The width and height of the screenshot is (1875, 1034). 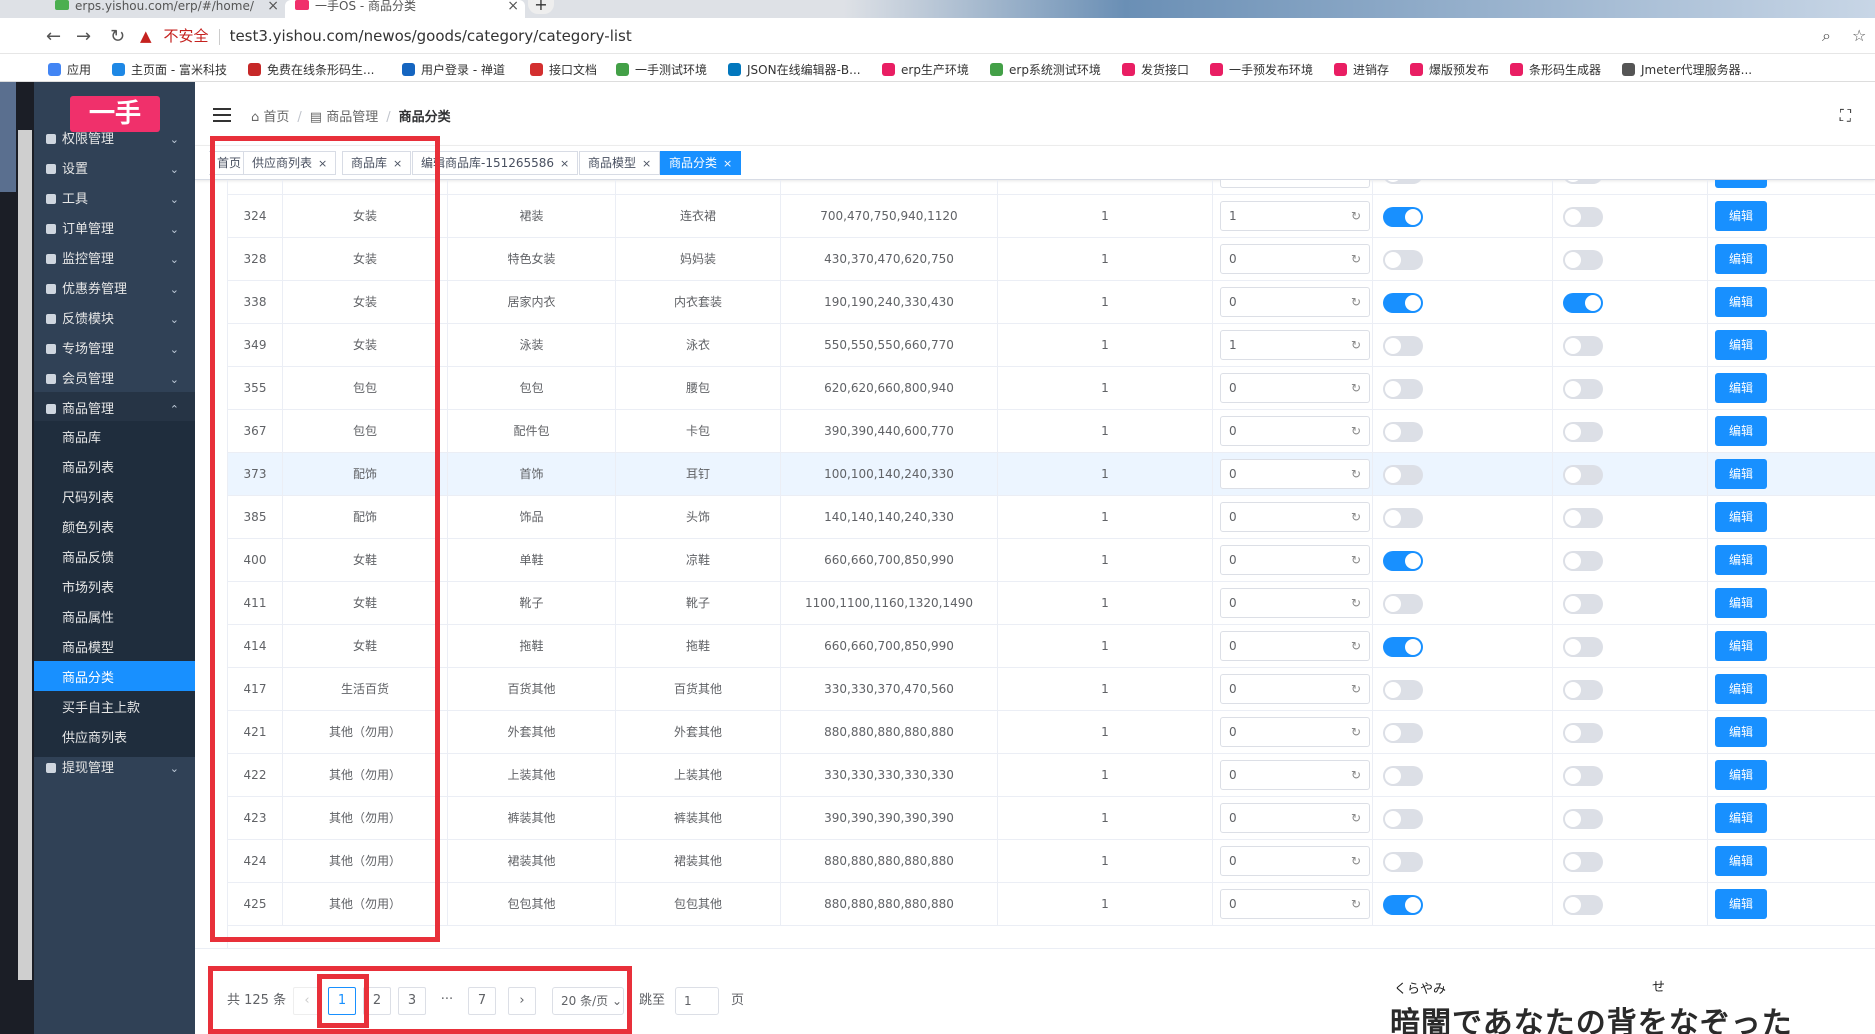 I want to click on forward-icon: →, so click(x=83, y=36).